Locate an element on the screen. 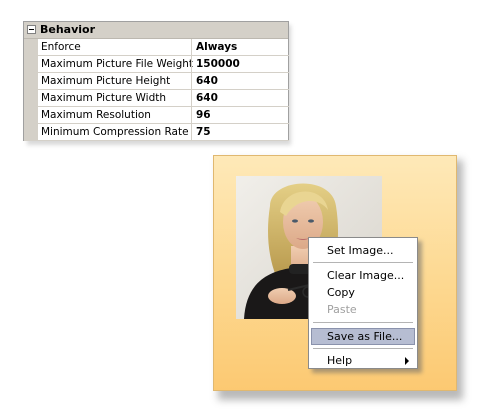 This screenshot has height=411, width=500. property-name: Maximum Picture Width is located at coordinates (104, 98).